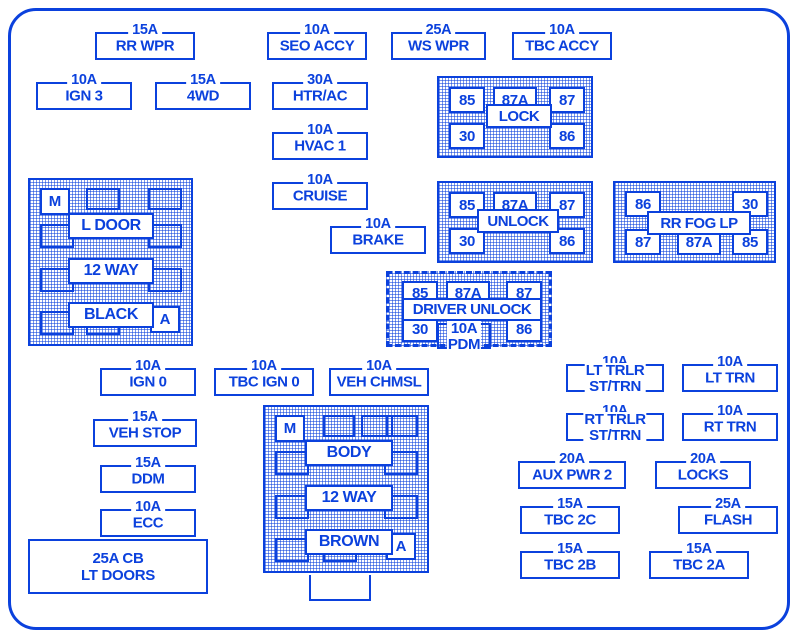  I want to click on fuse-seo-accy: 10A SEO ACCY, so click(317, 41).